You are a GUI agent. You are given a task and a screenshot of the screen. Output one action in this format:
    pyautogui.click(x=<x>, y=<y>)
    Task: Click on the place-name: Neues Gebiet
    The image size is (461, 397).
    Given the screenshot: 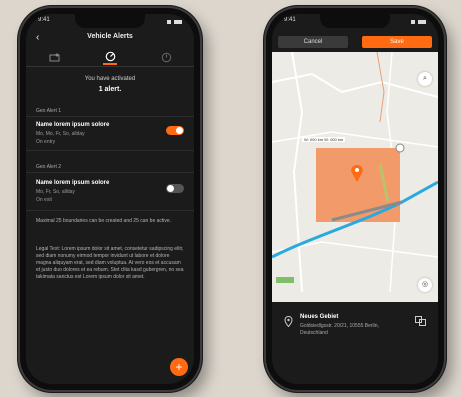 What is the action you would take?
    pyautogui.click(x=319, y=317)
    